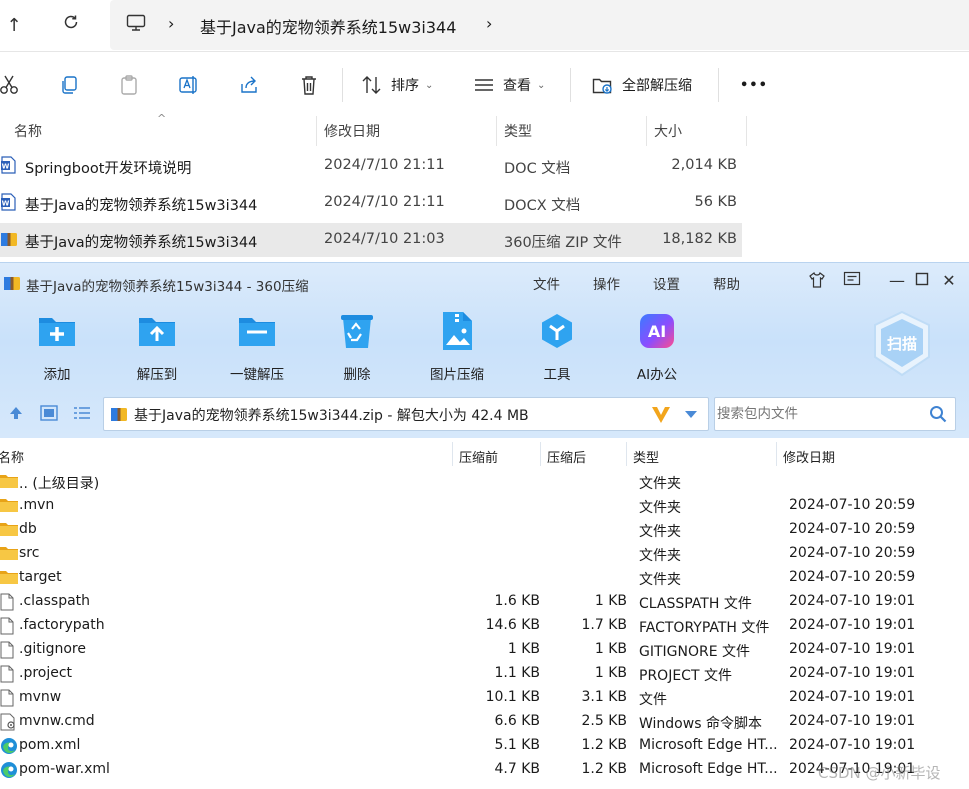  Describe the element at coordinates (467, 482) in the screenshot. I see `archive-row: .. (上级目录) 文件夹` at that location.